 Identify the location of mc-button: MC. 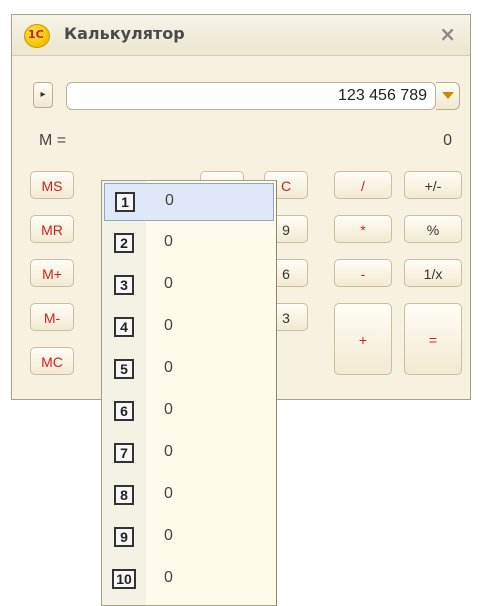
(52, 361).